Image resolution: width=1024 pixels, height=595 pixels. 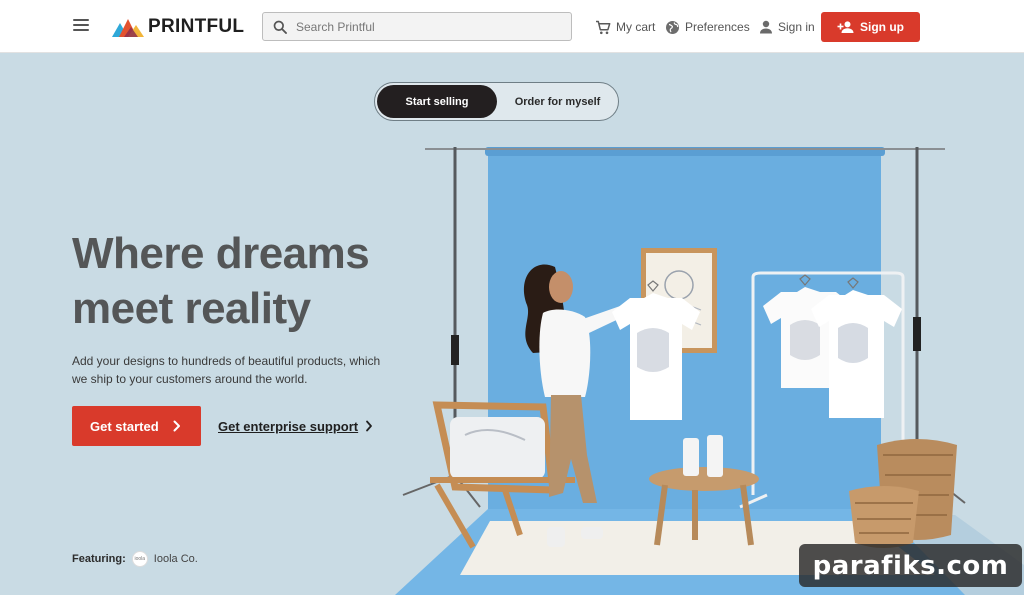 What do you see at coordinates (128, 28) in the screenshot?
I see `logo-mark-icon` at bounding box center [128, 28].